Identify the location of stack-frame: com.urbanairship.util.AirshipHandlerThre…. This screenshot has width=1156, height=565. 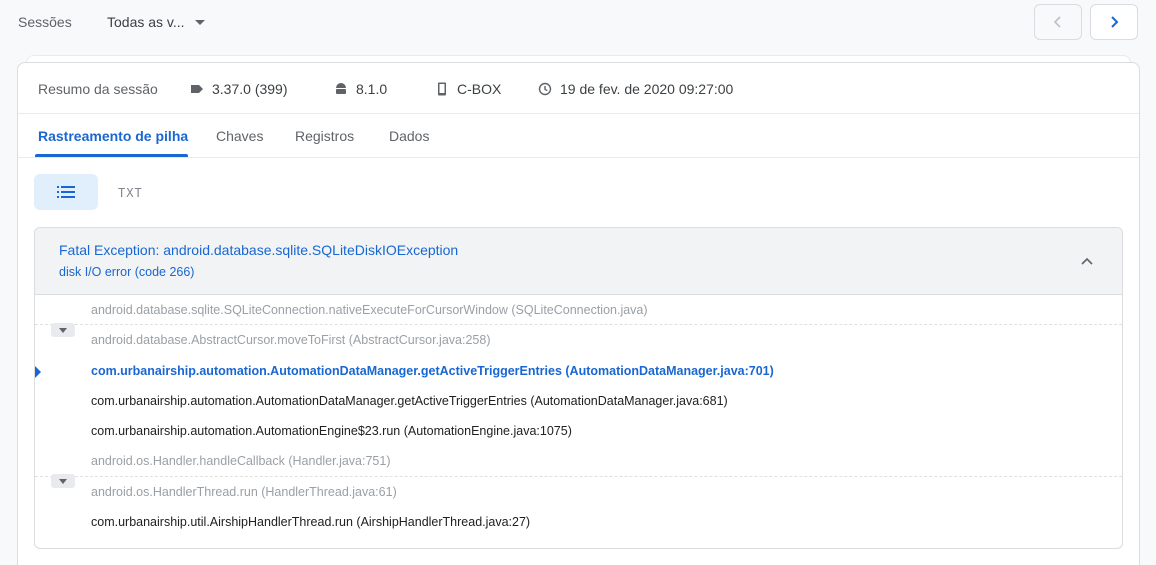
(311, 522).